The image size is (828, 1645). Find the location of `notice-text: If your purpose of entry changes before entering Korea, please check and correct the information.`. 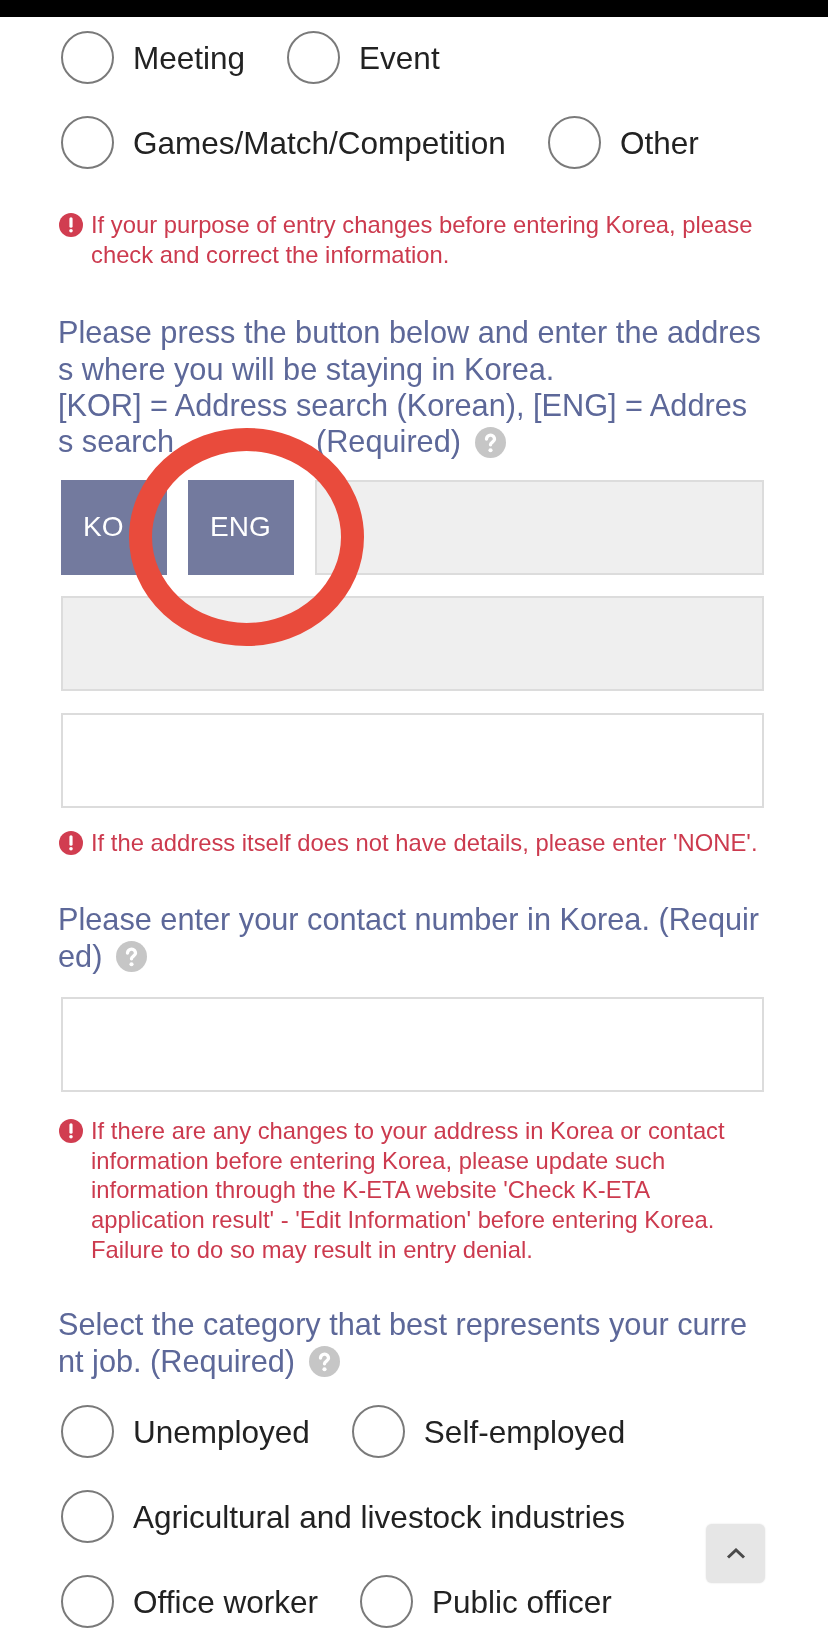

notice-text: If your purpose of entry changes before entering Korea, please check and correct the information. is located at coordinates (422, 240).